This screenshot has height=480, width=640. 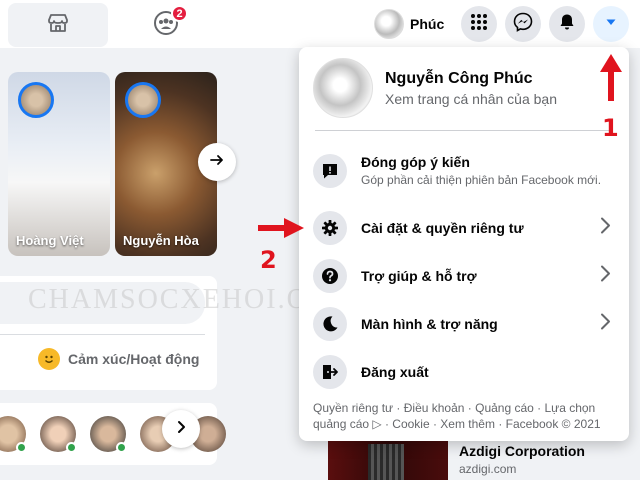 I want to click on annotation-arrow-up, so click(x=611, y=77).